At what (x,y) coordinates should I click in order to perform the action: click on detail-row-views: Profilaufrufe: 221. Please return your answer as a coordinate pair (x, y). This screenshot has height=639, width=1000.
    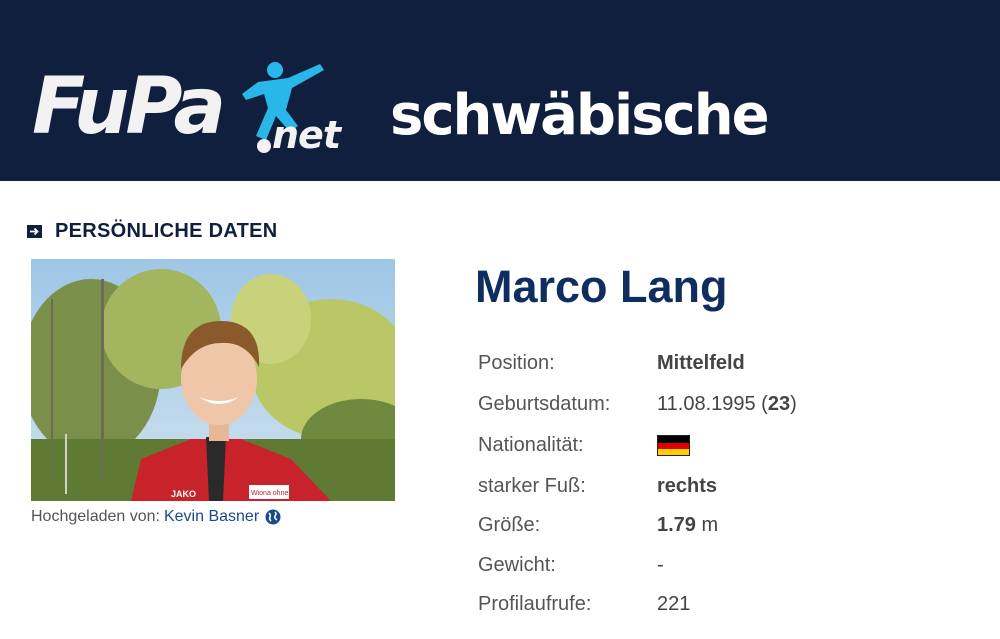
    Looking at the image, I should click on (728, 606).